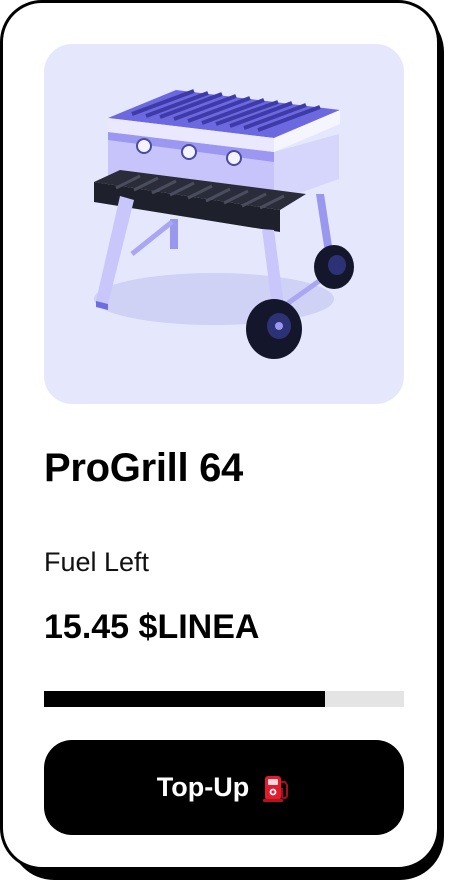  Describe the element at coordinates (97, 562) in the screenshot. I see `fuel-left-label: Fuel Left` at that location.